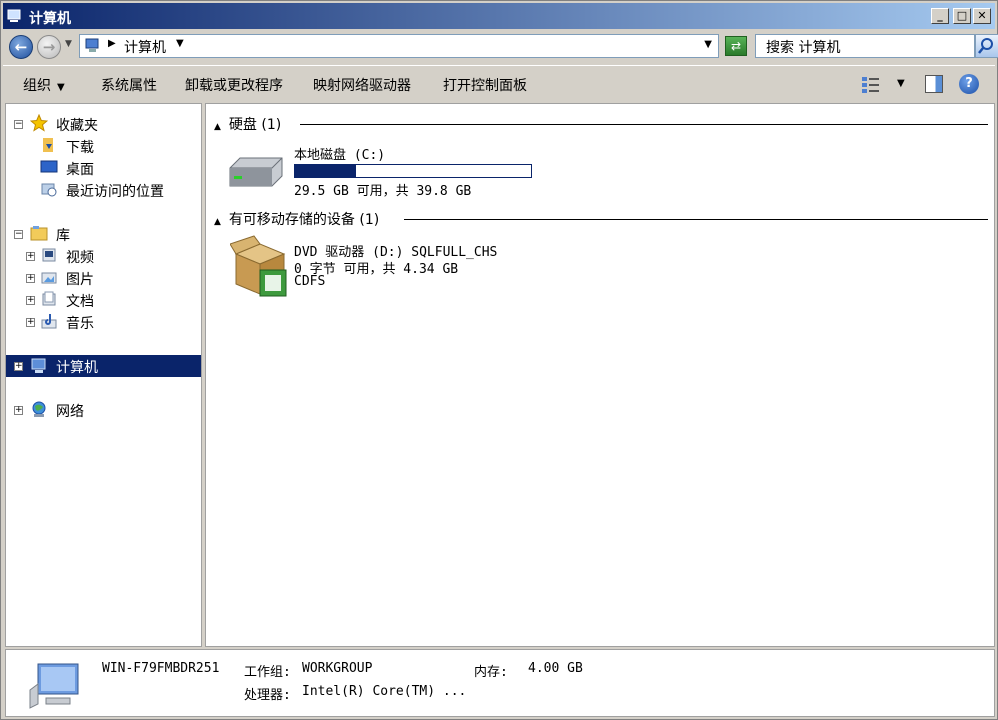 Image resolution: width=998 pixels, height=720 pixels. Describe the element at coordinates (103, 256) in the screenshot. I see `nav-item-videos: + 视频` at that location.